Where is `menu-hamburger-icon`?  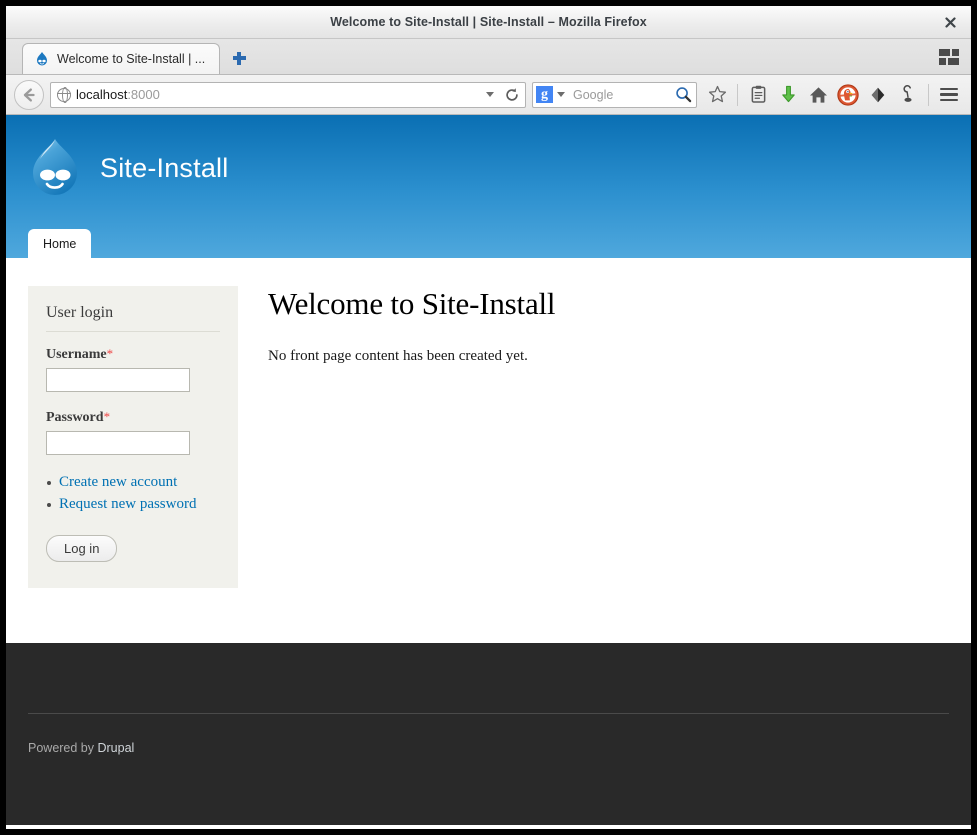
menu-hamburger-icon is located at coordinates (949, 95).